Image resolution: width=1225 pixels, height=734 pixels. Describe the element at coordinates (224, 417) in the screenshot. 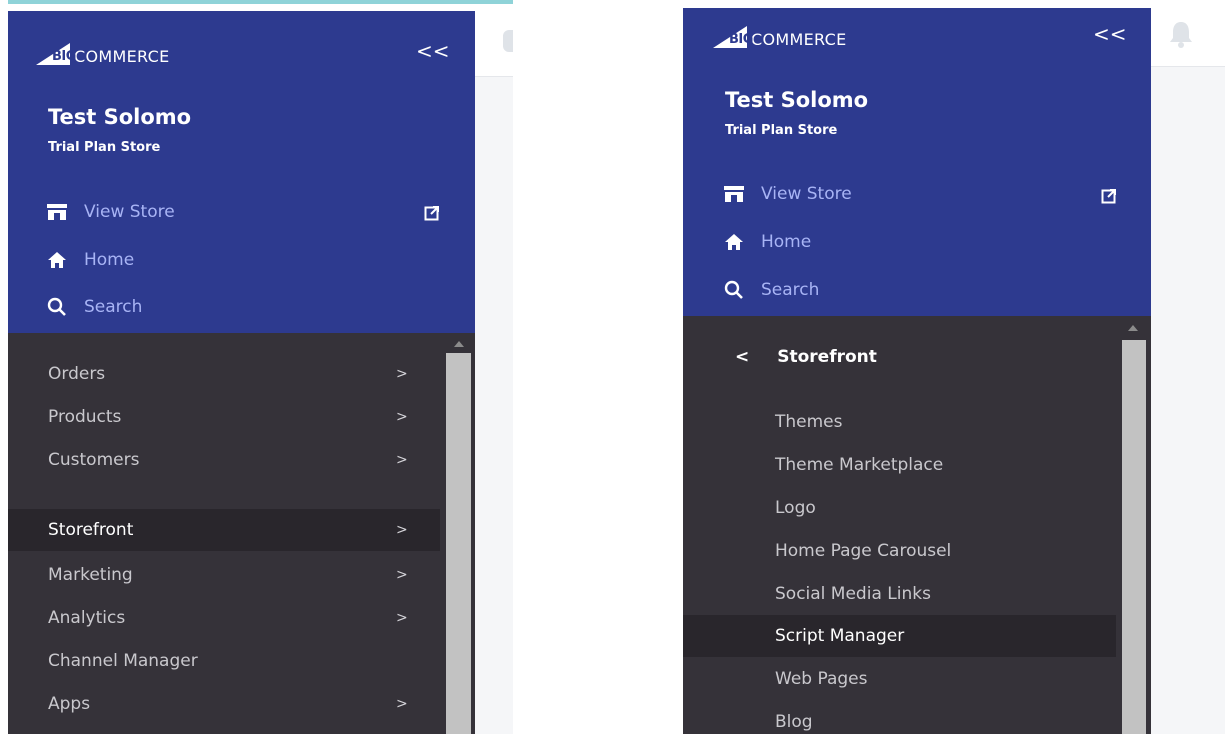

I see `nav-item-products: Products >` at that location.